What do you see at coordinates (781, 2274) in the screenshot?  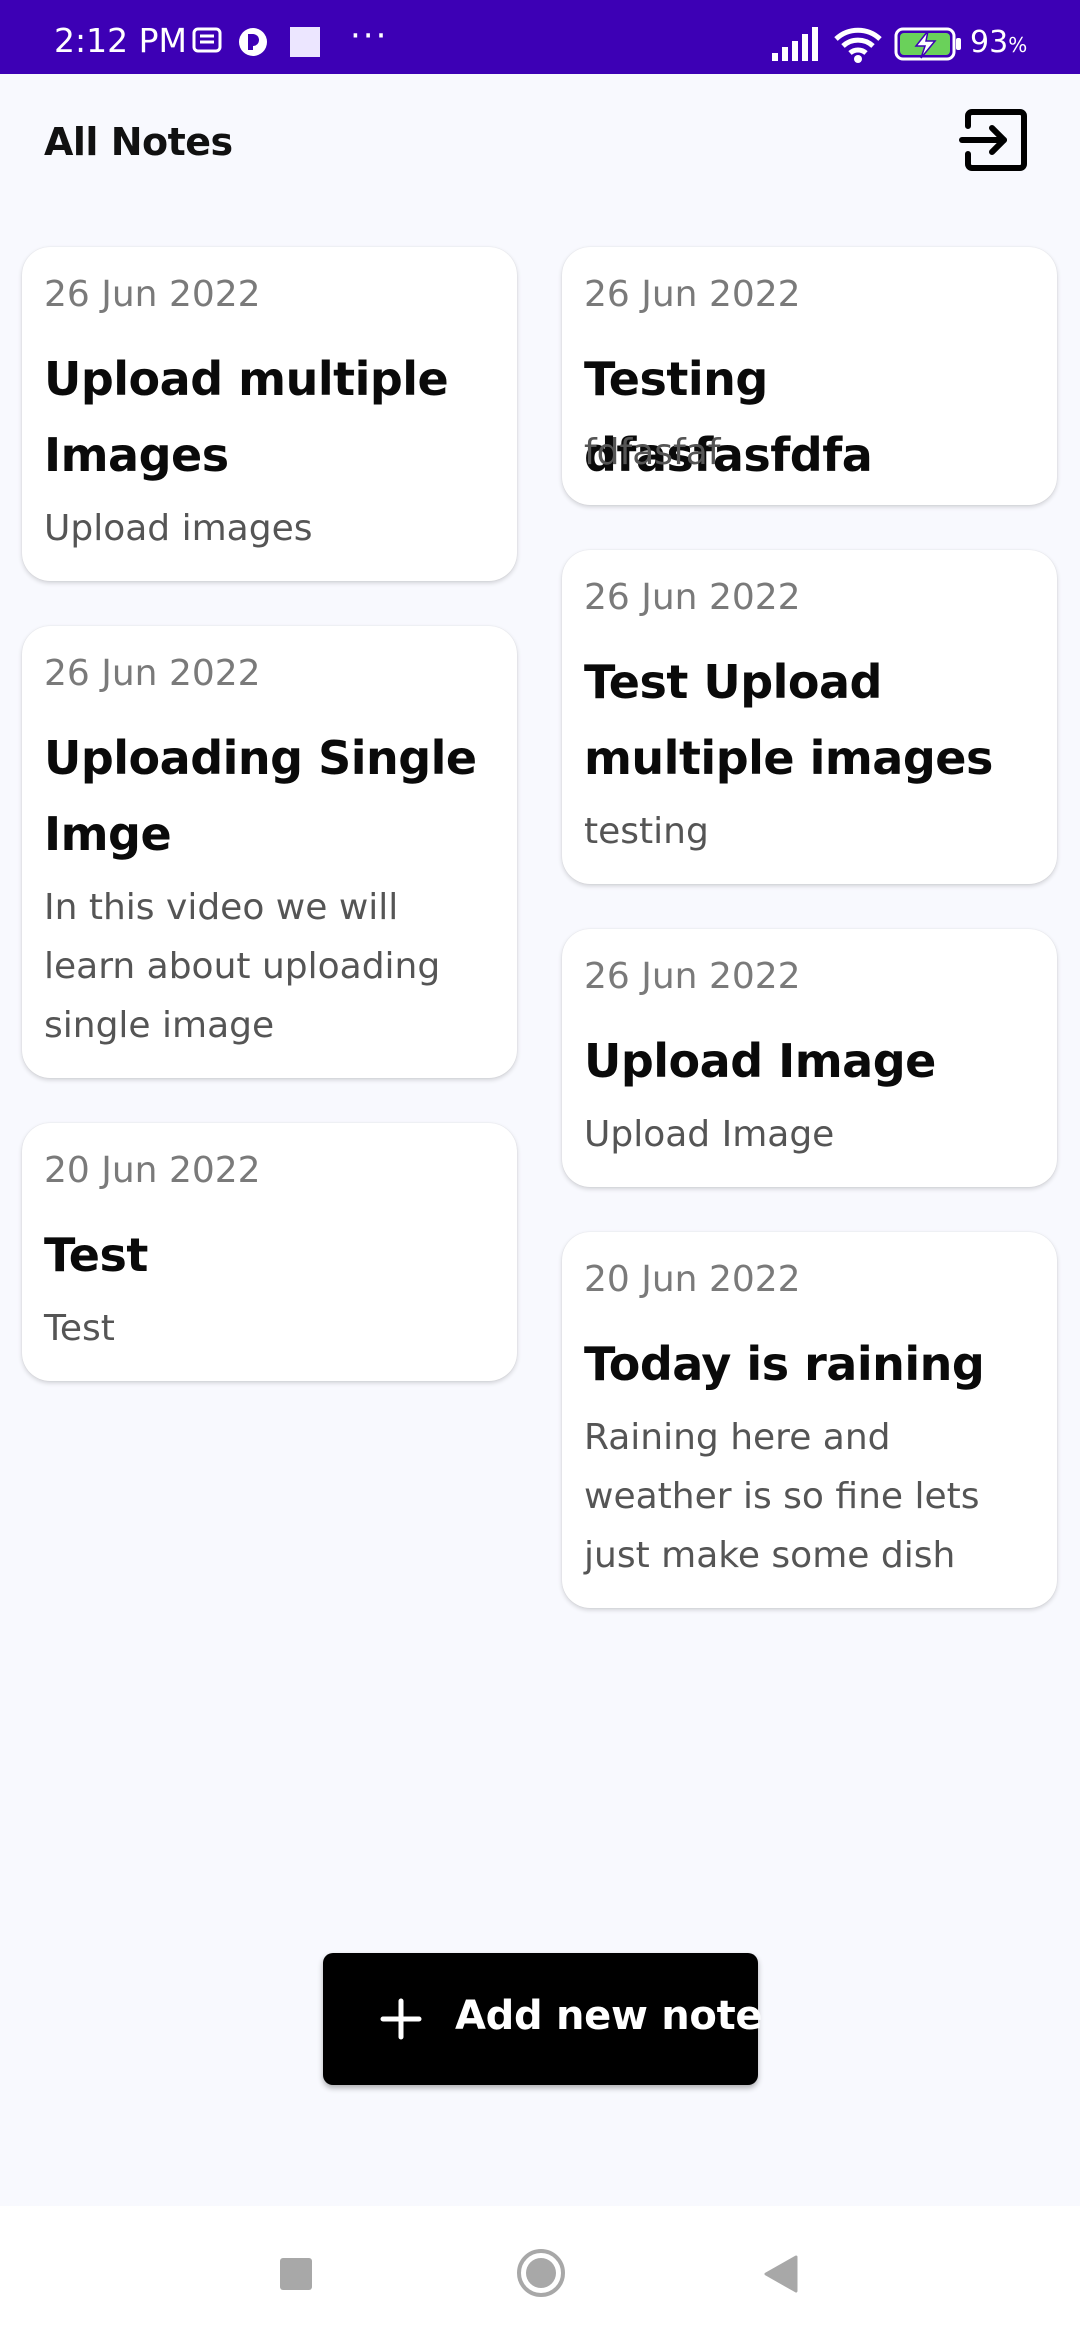 I see `back-icon` at bounding box center [781, 2274].